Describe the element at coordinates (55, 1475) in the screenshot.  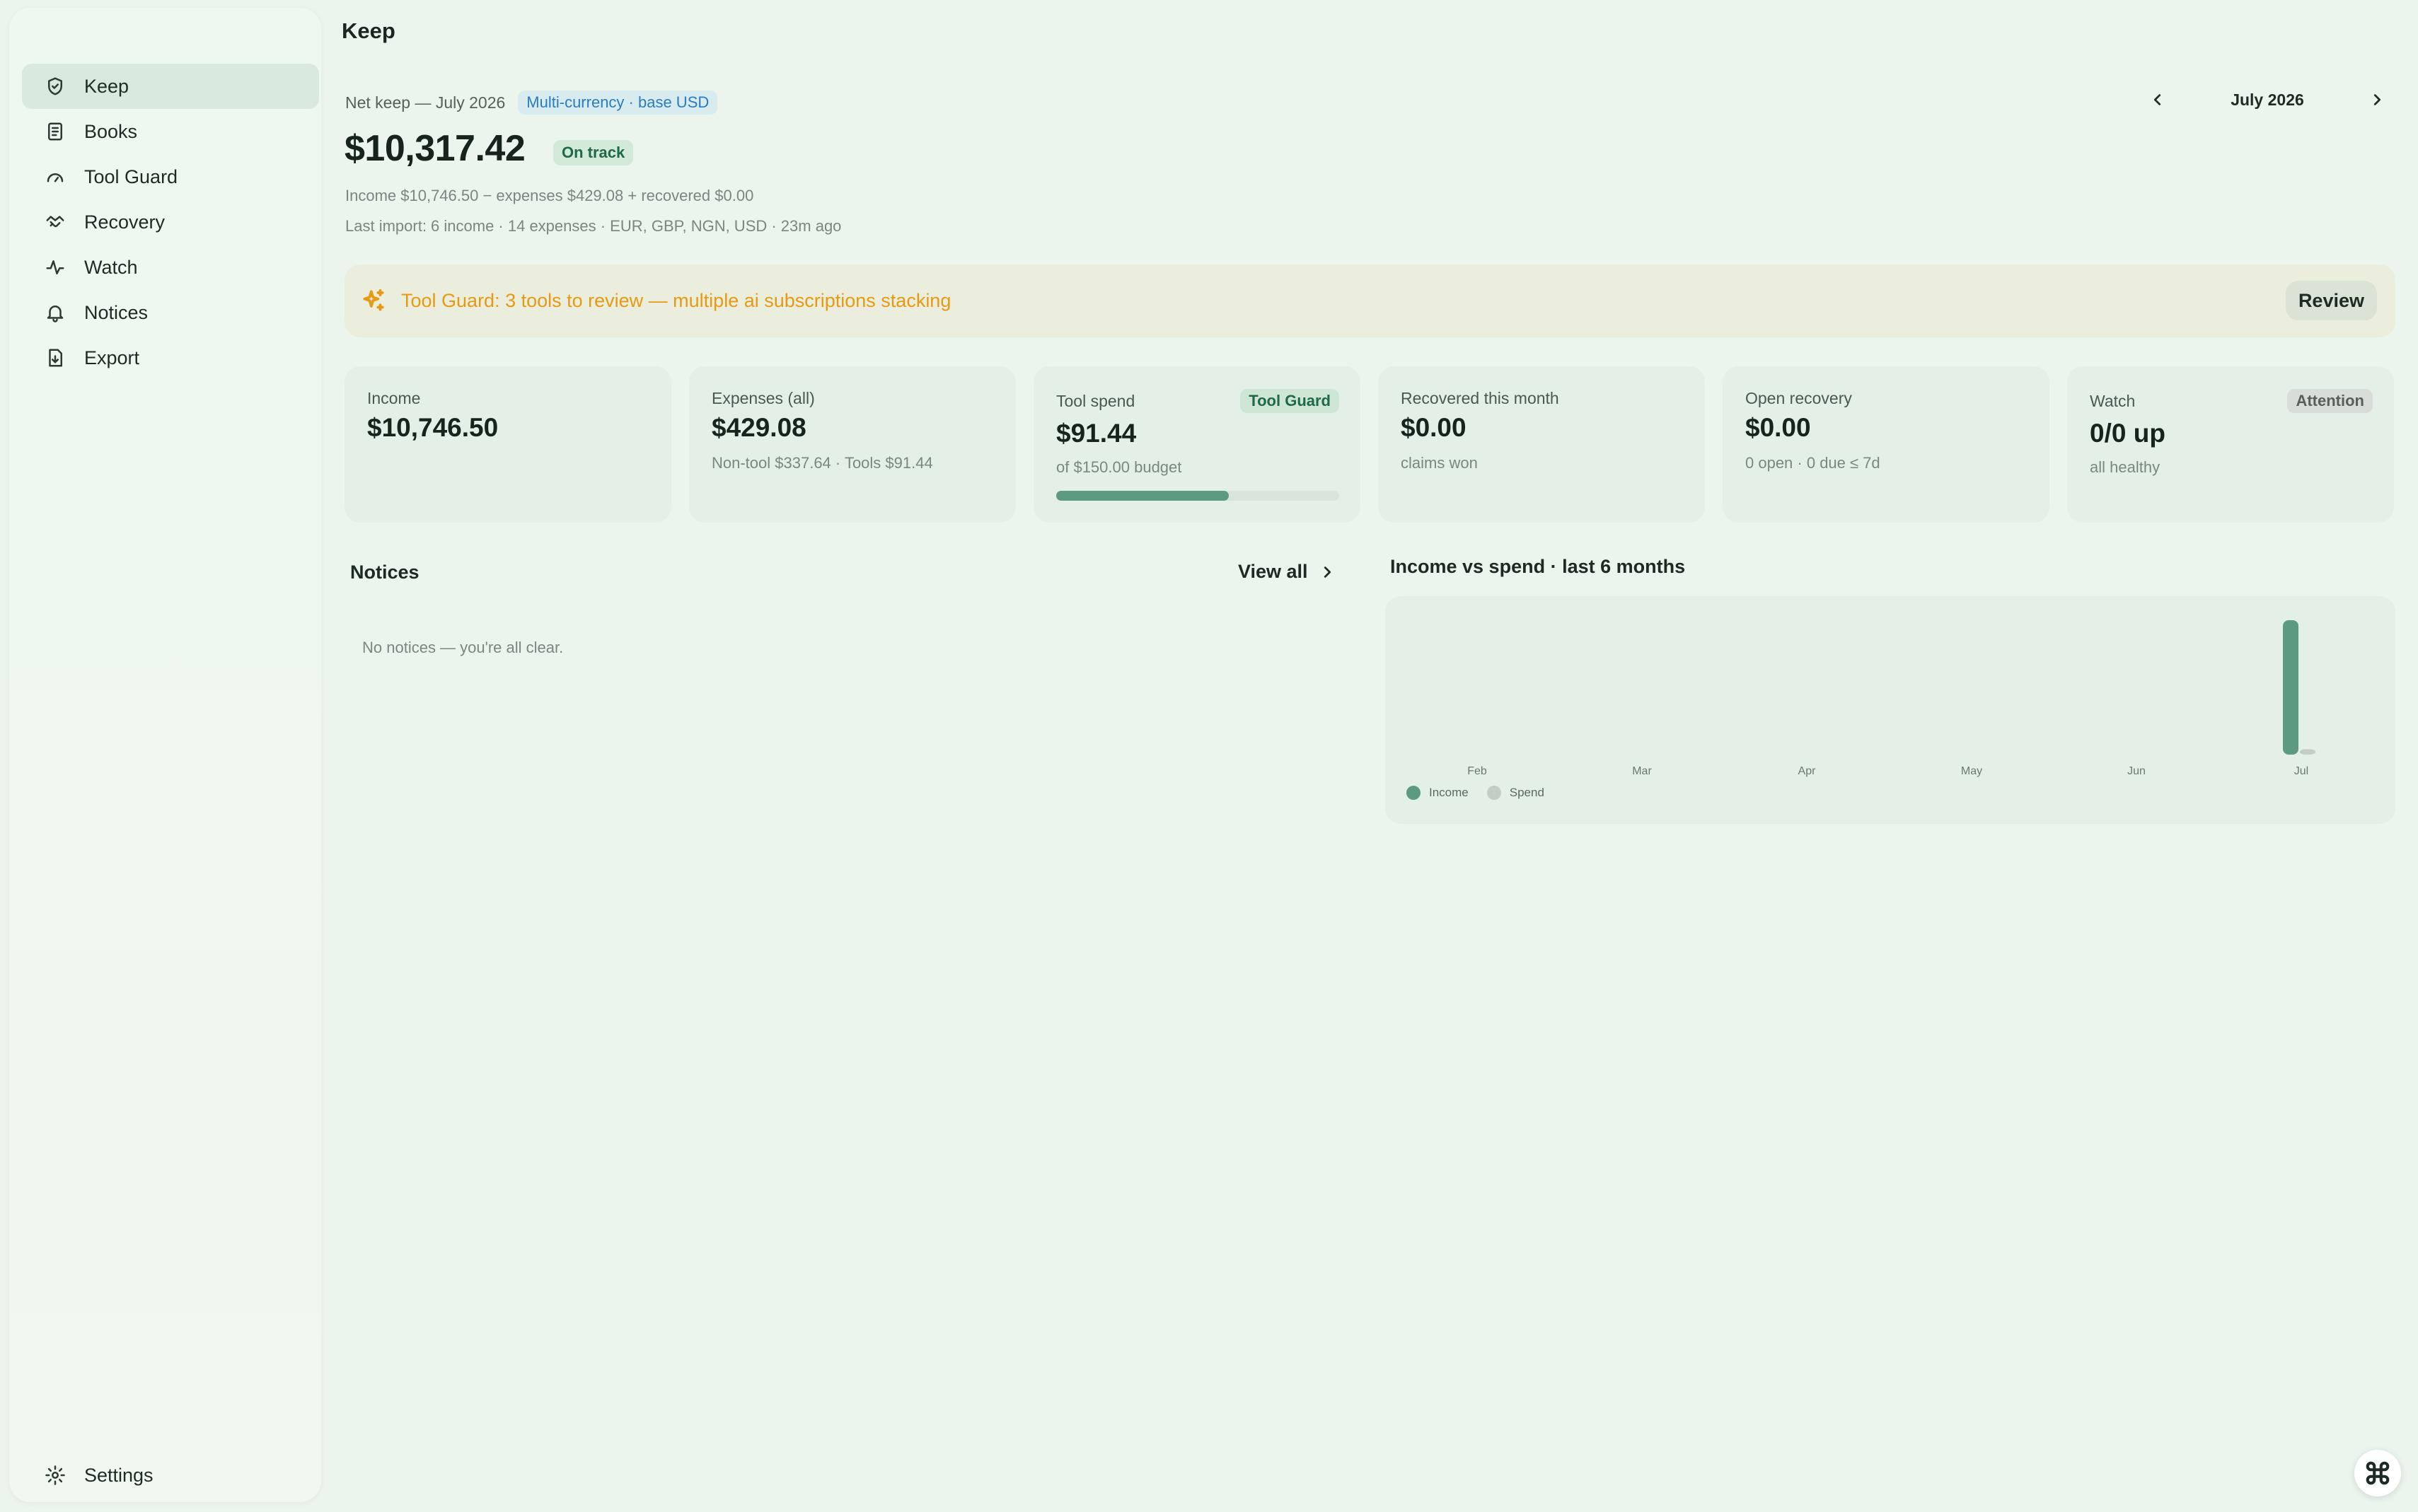
I see `gear-icon` at that location.